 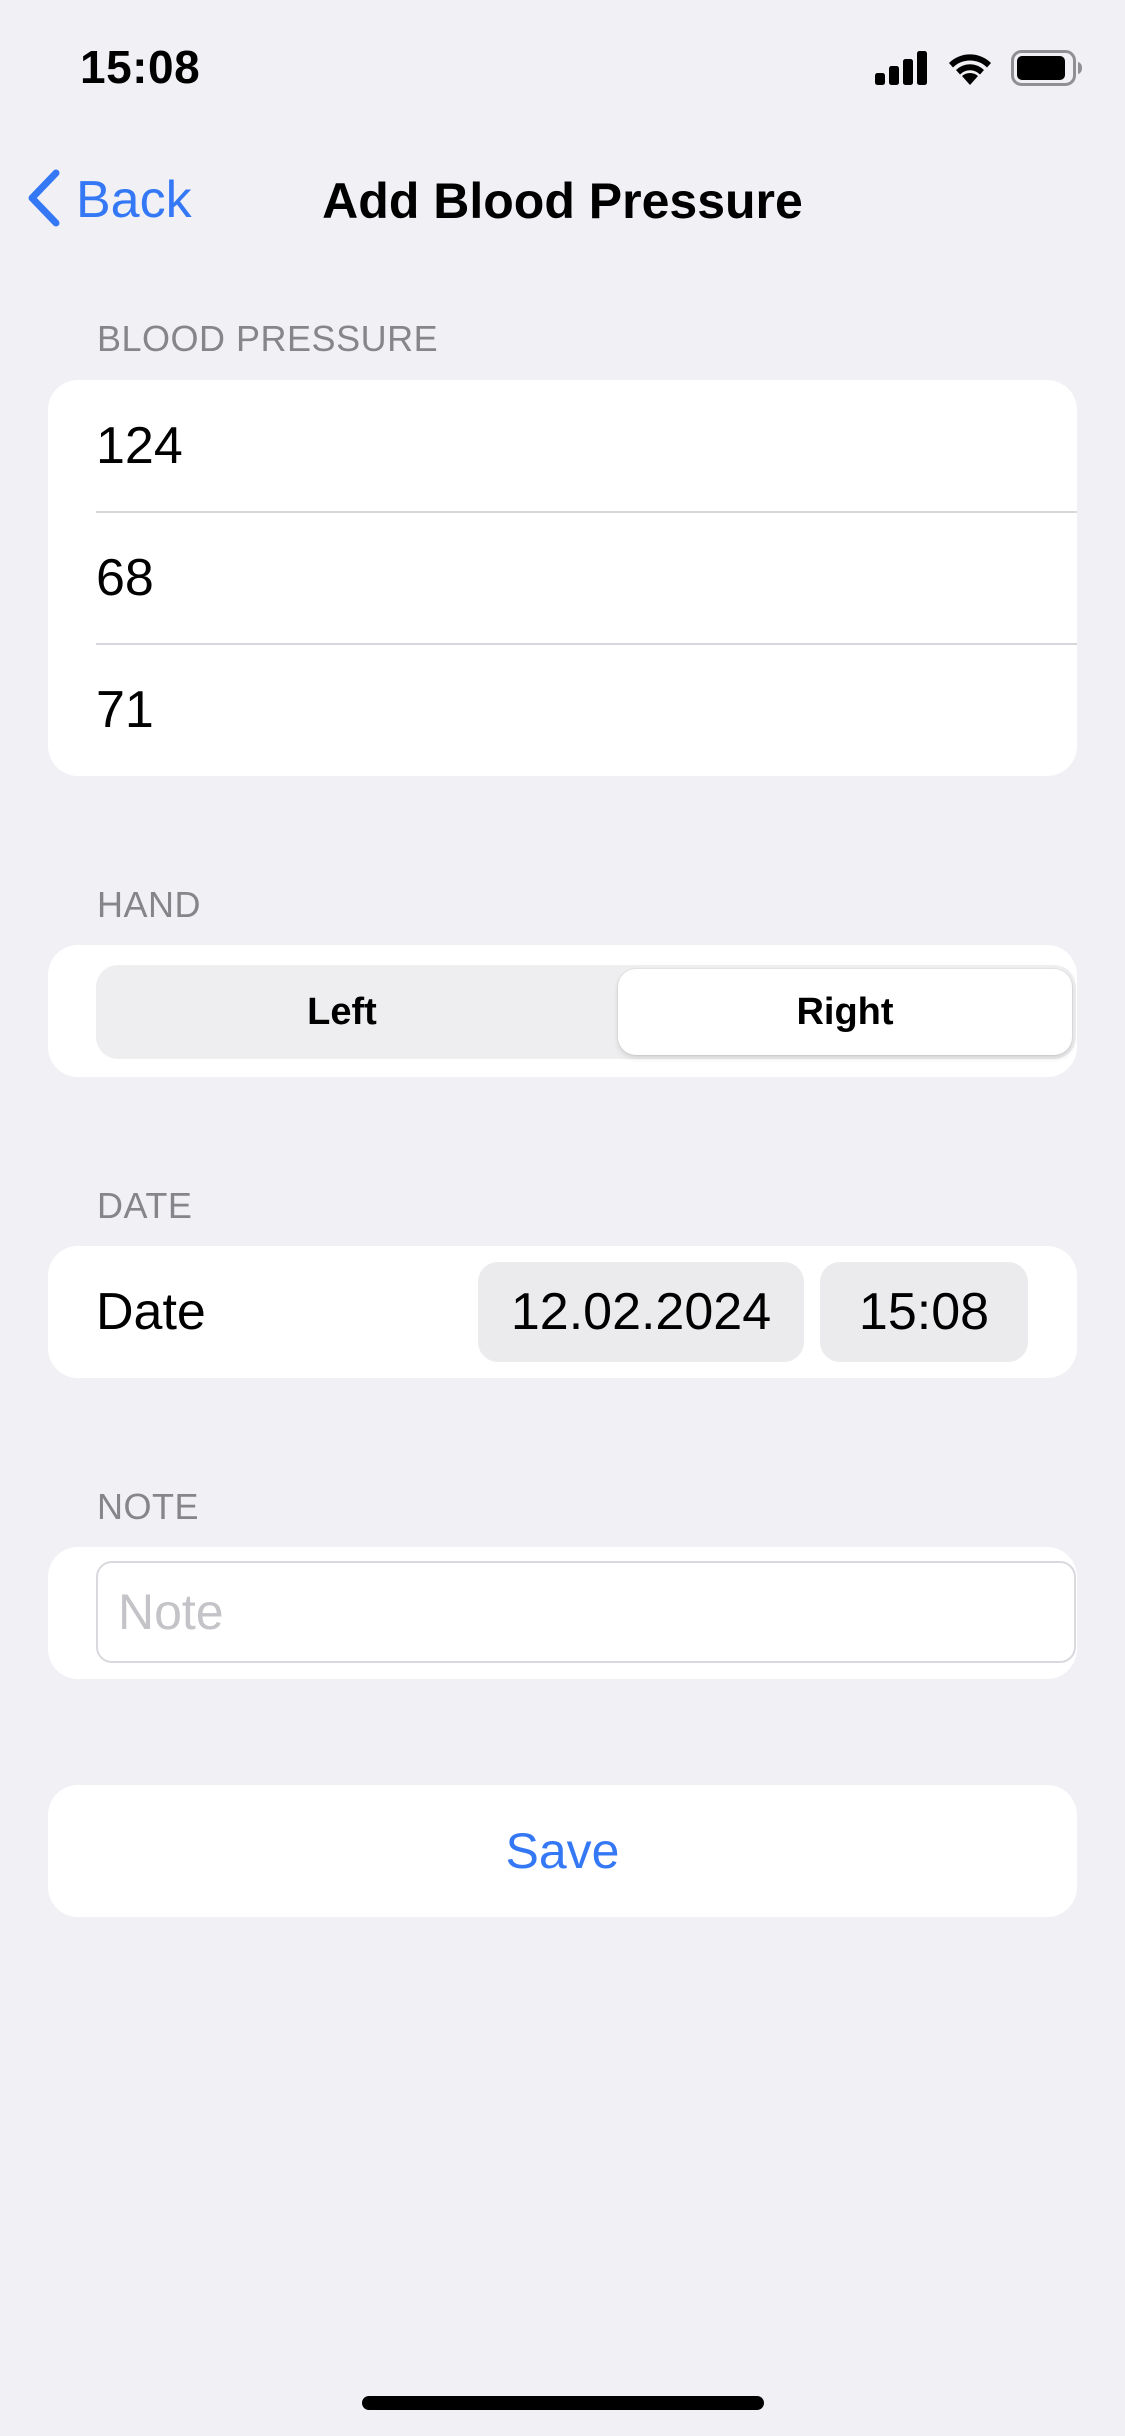 I want to click on save-button: Save, so click(x=562, y=1851).